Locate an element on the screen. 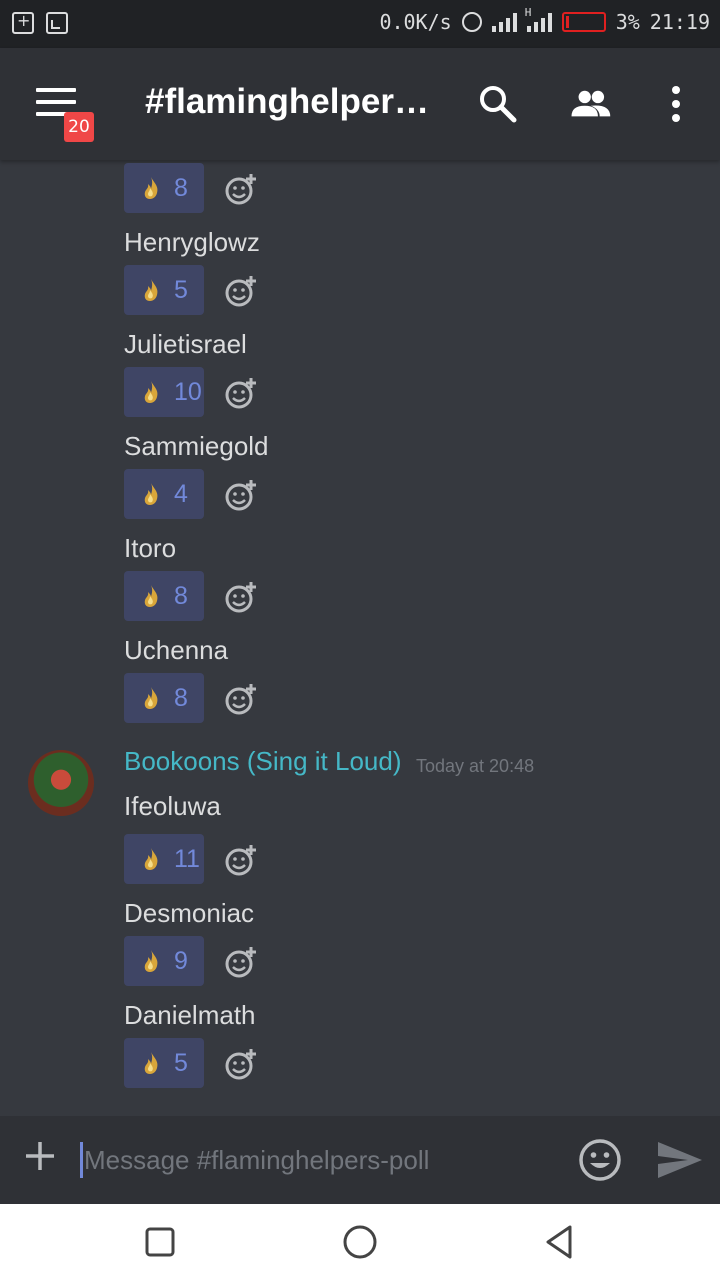  clock: 21:19 is located at coordinates (679, 22).